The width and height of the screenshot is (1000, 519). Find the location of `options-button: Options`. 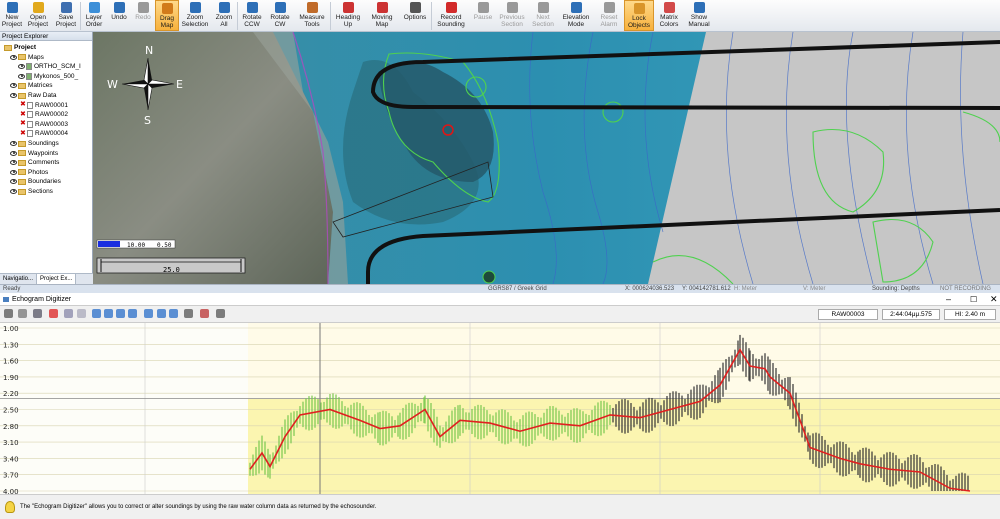

options-button: Options is located at coordinates (415, 15).